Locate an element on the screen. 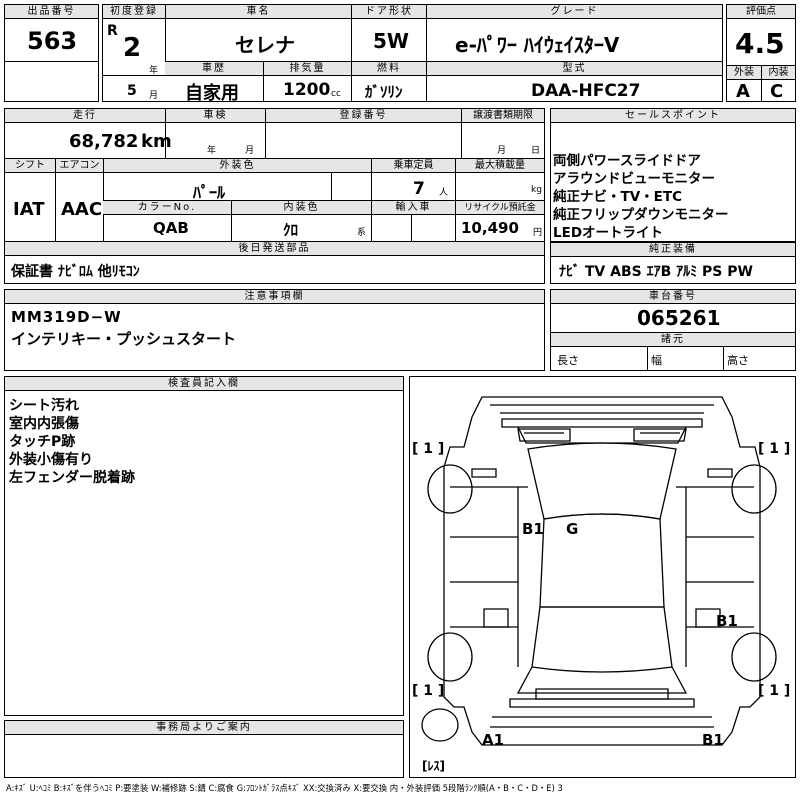 This screenshot has width=800, height=800. interior-color-value: ｸﾛ is located at coordinates (291, 230).